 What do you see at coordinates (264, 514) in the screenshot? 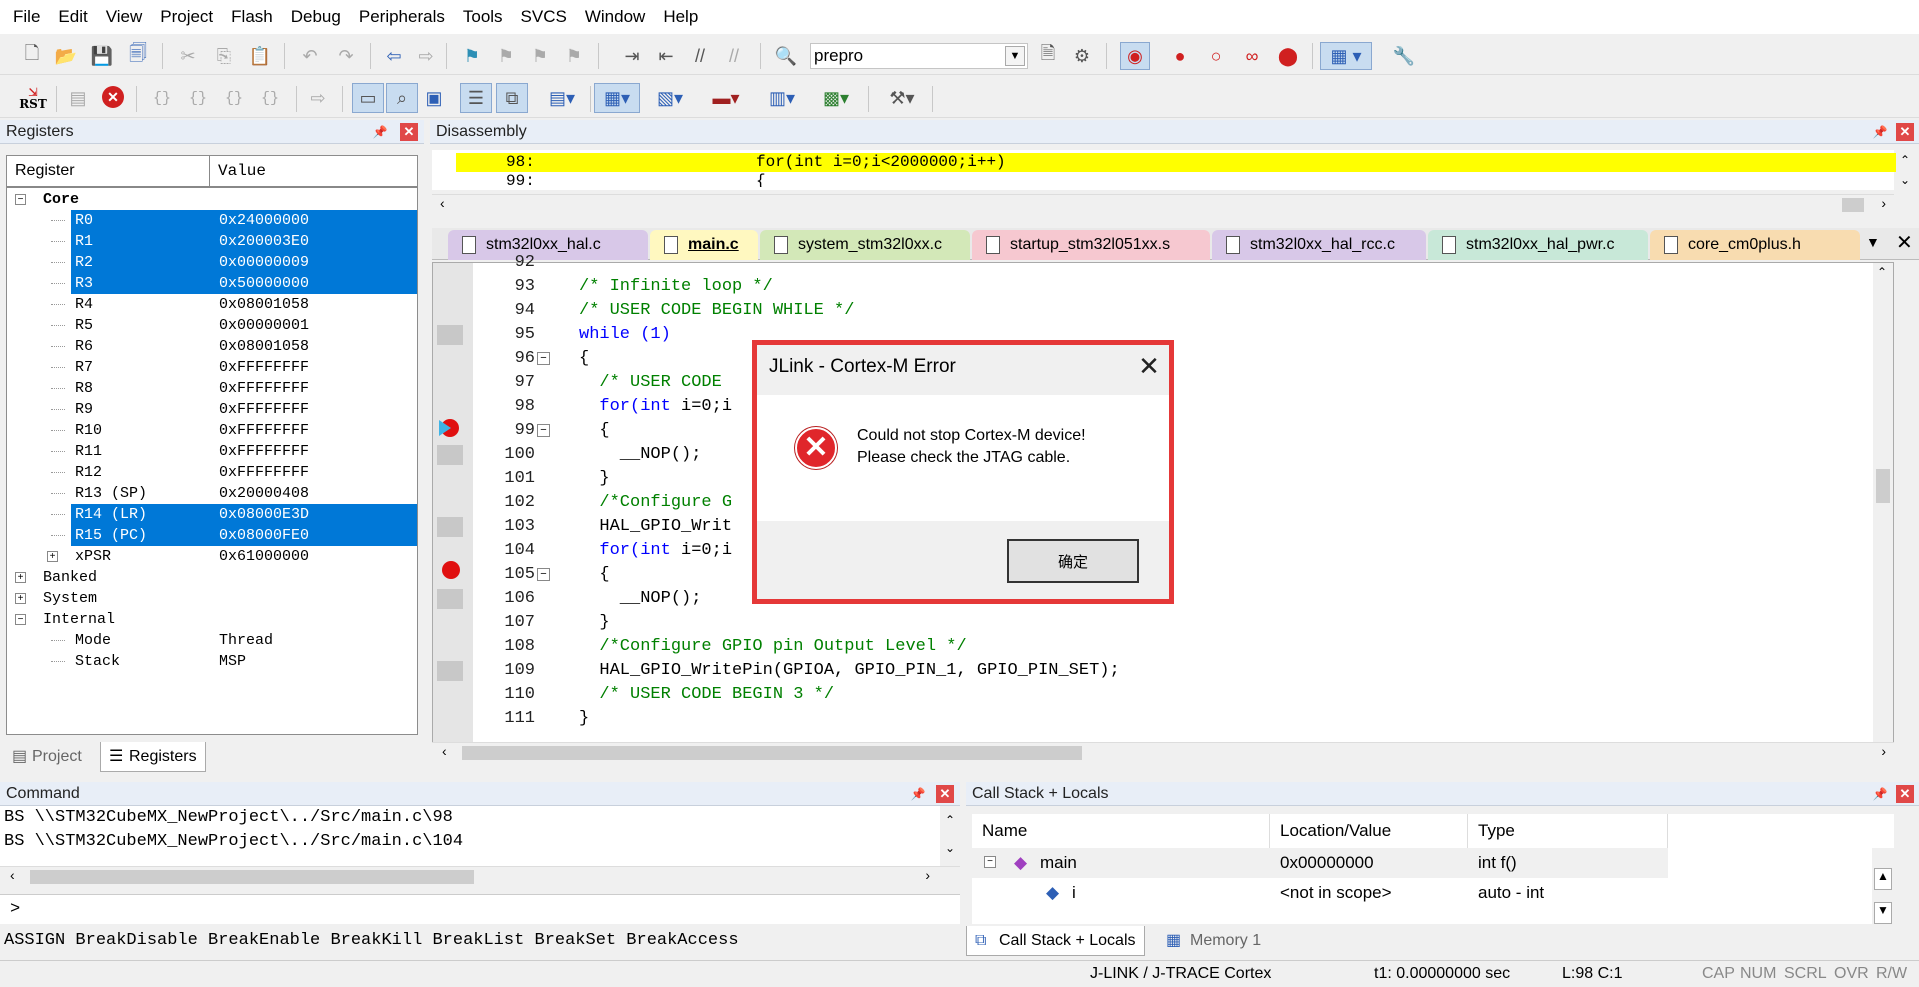
I see `register-value: 0x08000E3D` at bounding box center [264, 514].